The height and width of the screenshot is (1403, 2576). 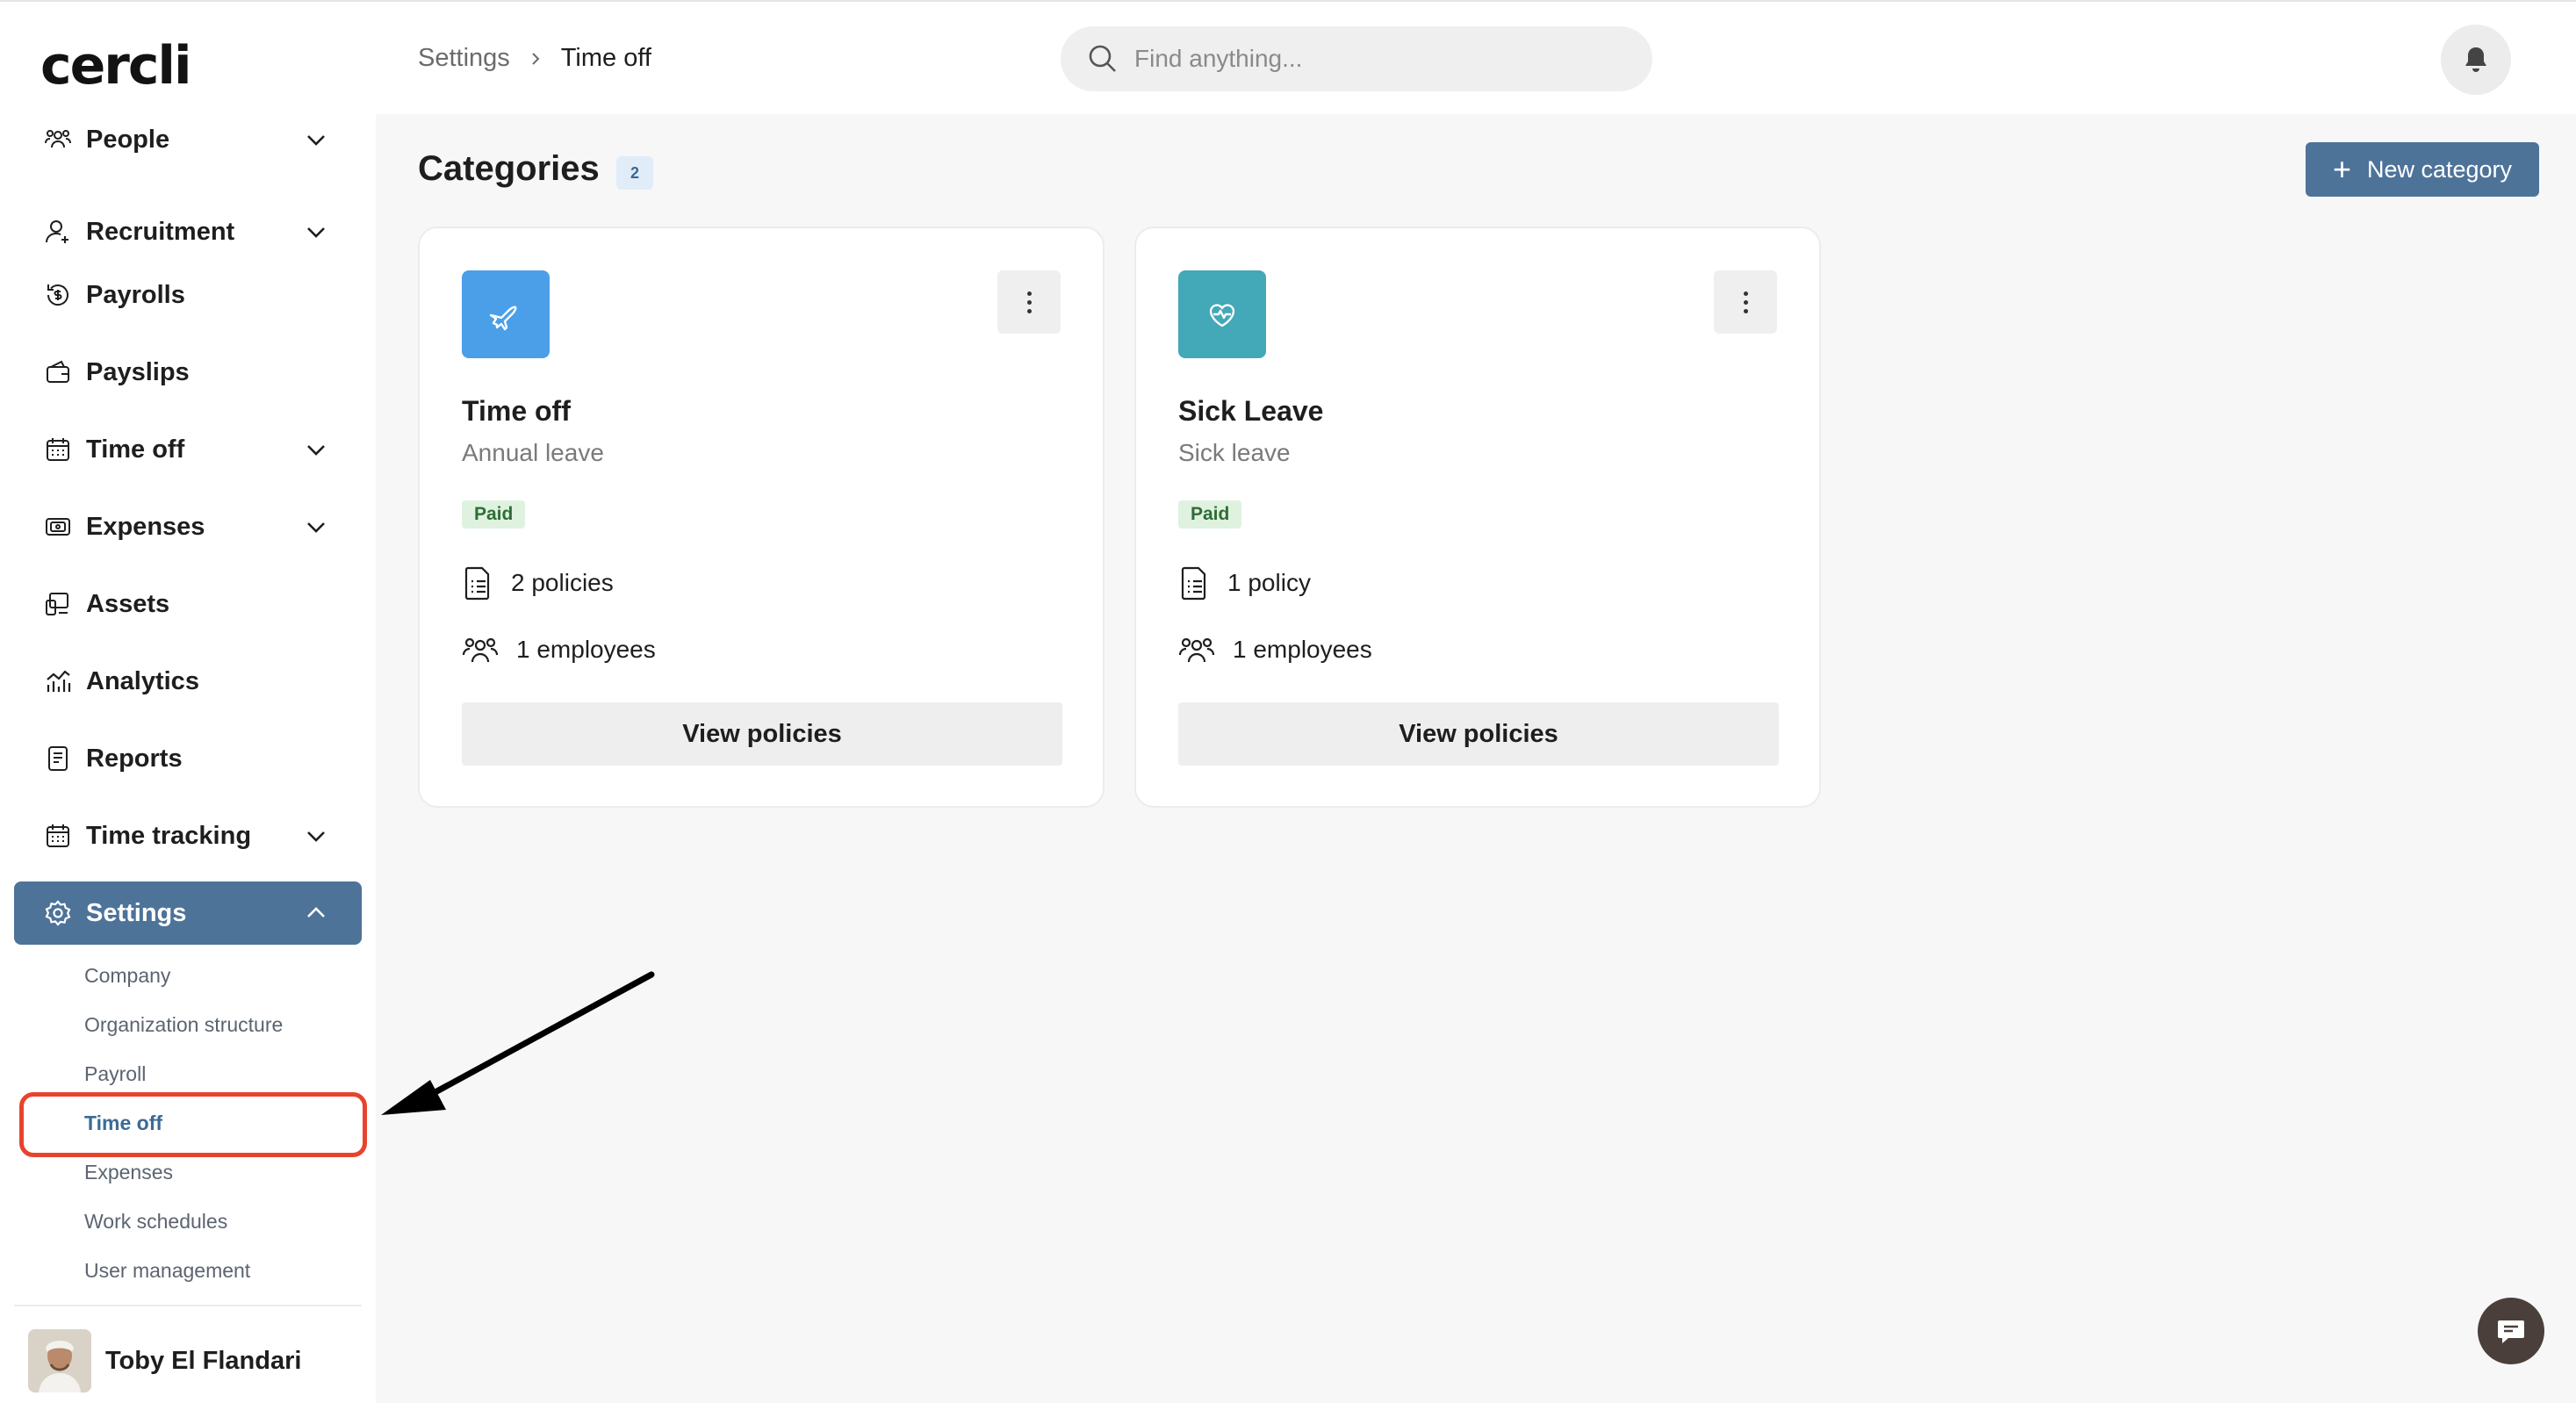 What do you see at coordinates (605, 58) in the screenshot?
I see `breadcrumb-current: Time off` at bounding box center [605, 58].